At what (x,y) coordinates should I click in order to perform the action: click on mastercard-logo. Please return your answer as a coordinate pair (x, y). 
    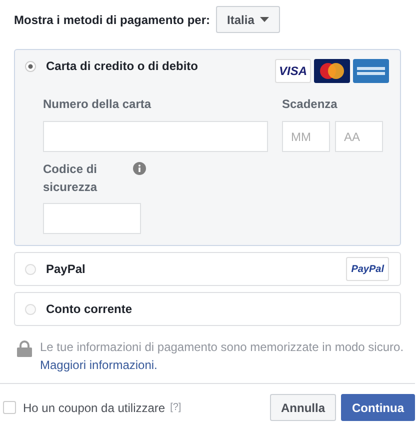
    Looking at the image, I should click on (332, 71).